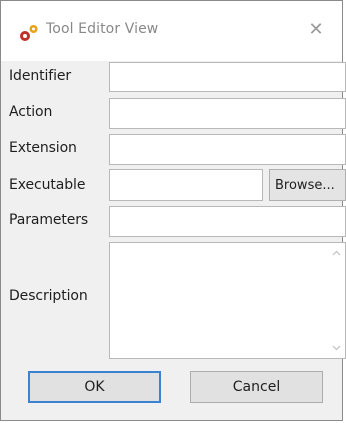 This screenshot has height=423, width=346. I want to click on description-scrollbar, so click(336, 300).